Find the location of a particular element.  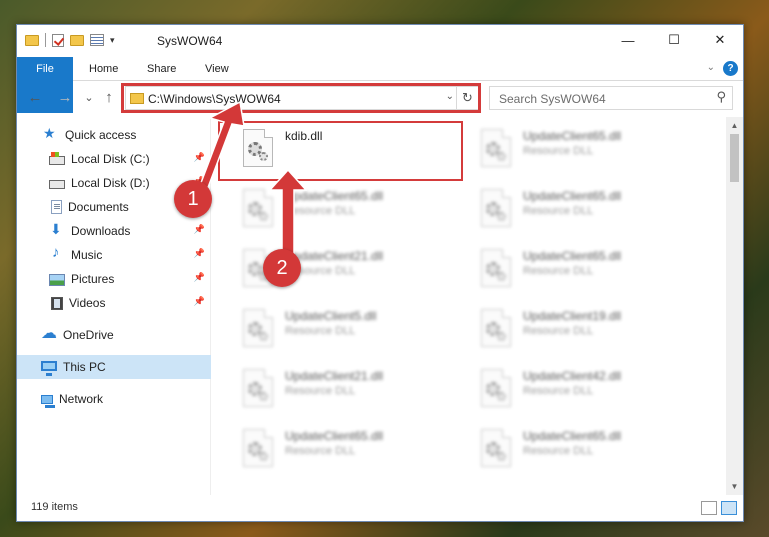

step-1-marker: 1 is located at coordinates (193, 199).